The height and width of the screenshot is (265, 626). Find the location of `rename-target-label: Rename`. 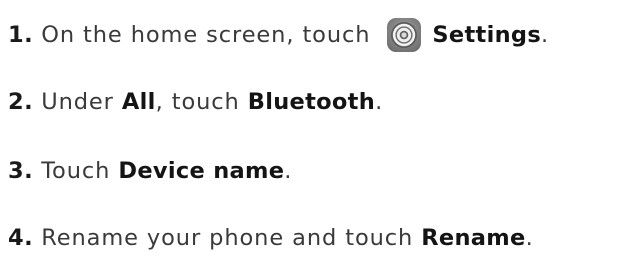

rename-target-label: Rename is located at coordinates (473, 238).